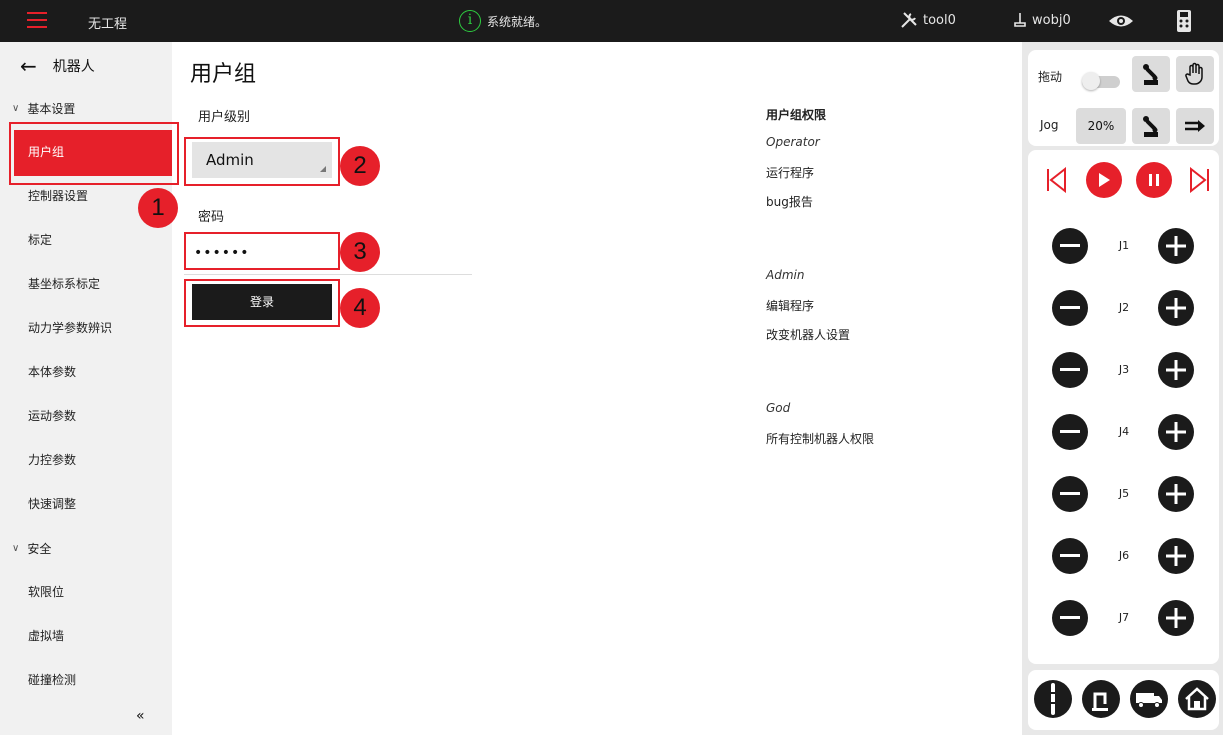 The width and height of the screenshot is (1223, 735). I want to click on back-button: ← 机器人, so click(57, 66).